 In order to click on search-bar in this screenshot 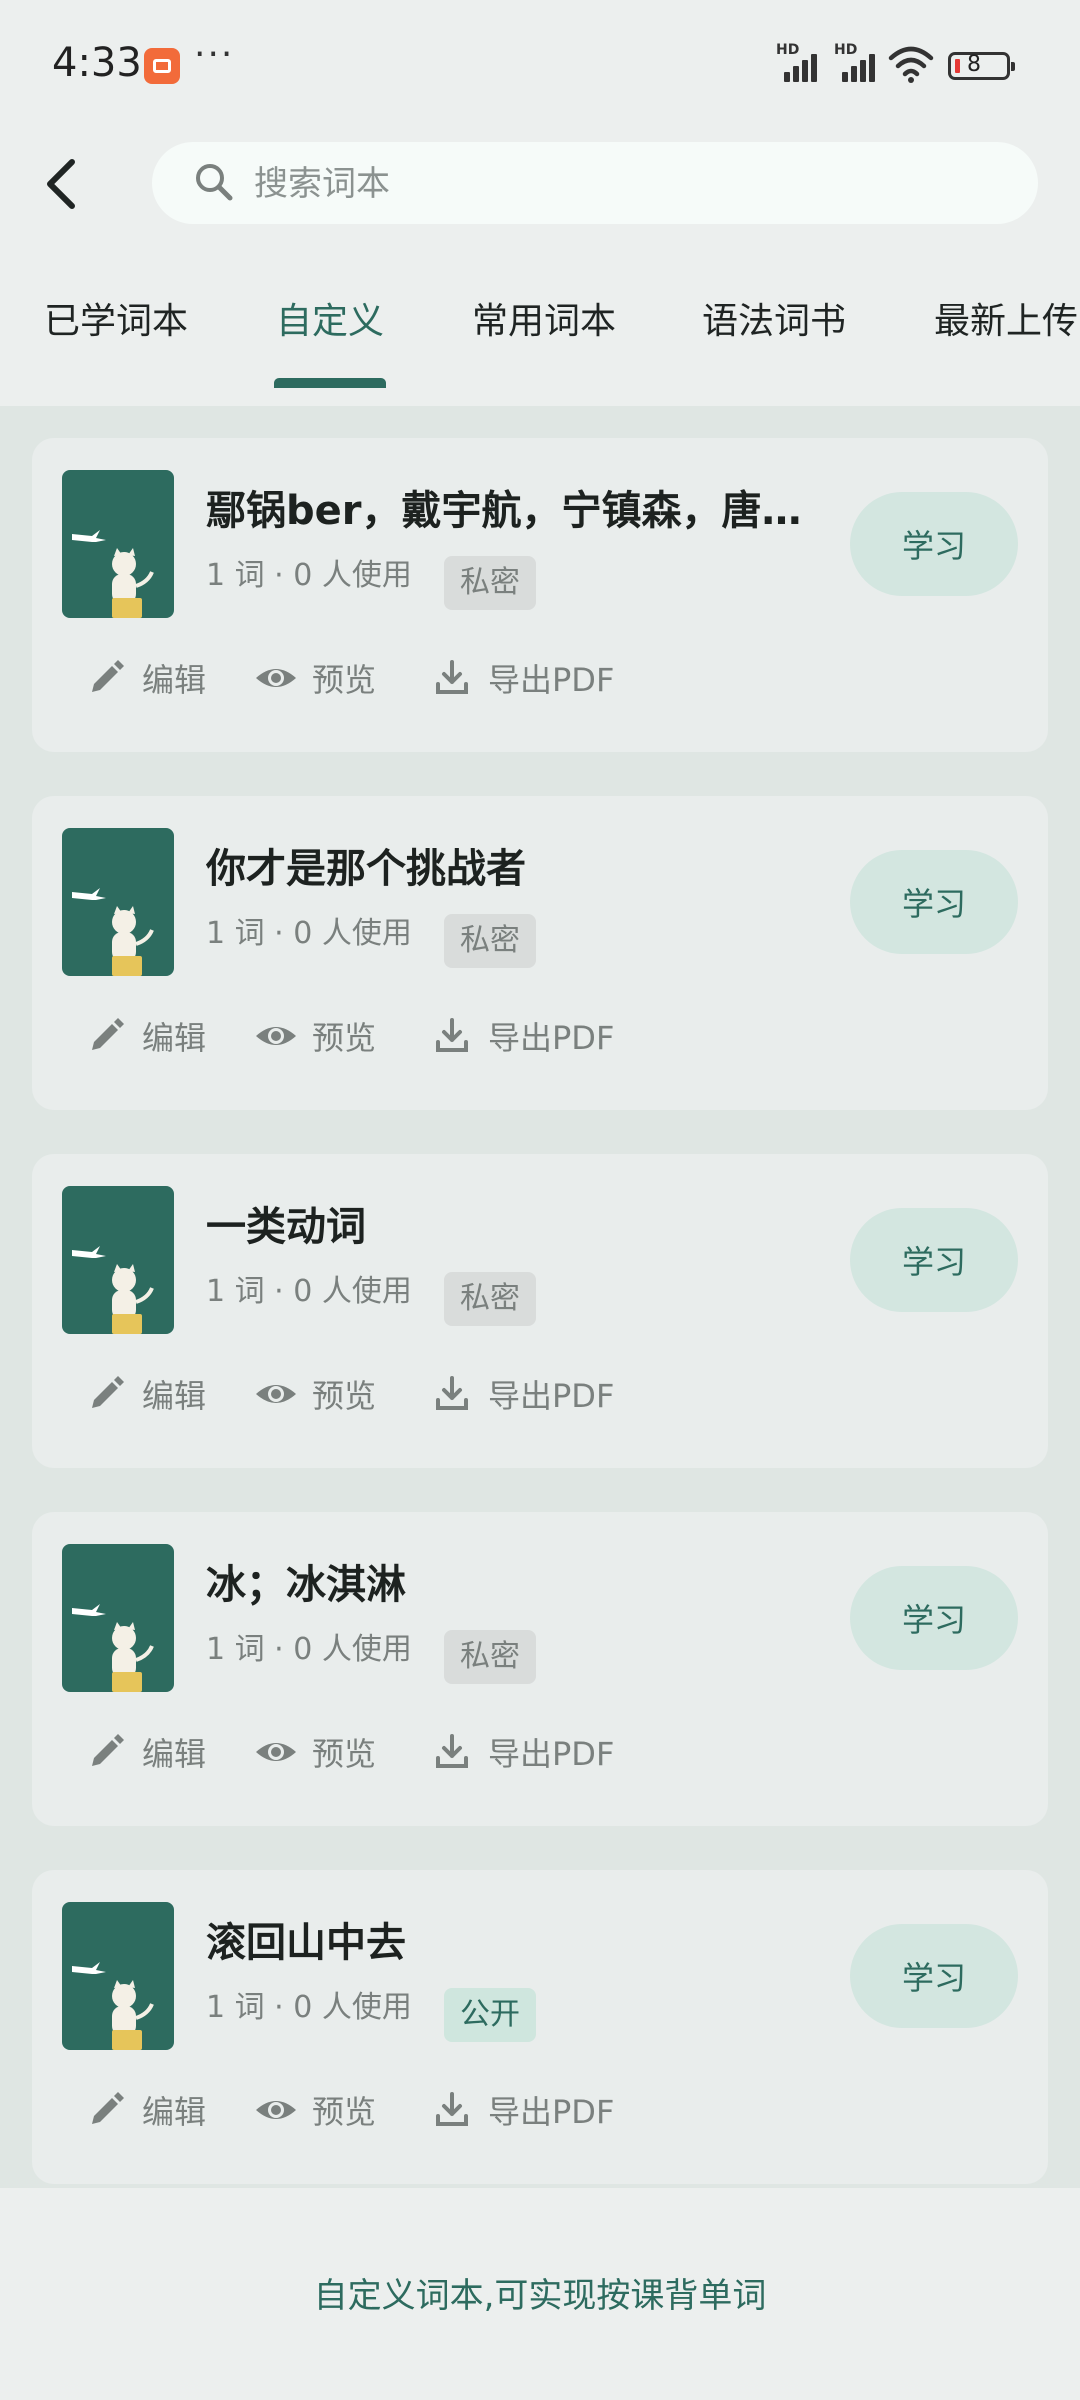, I will do `click(595, 184)`.